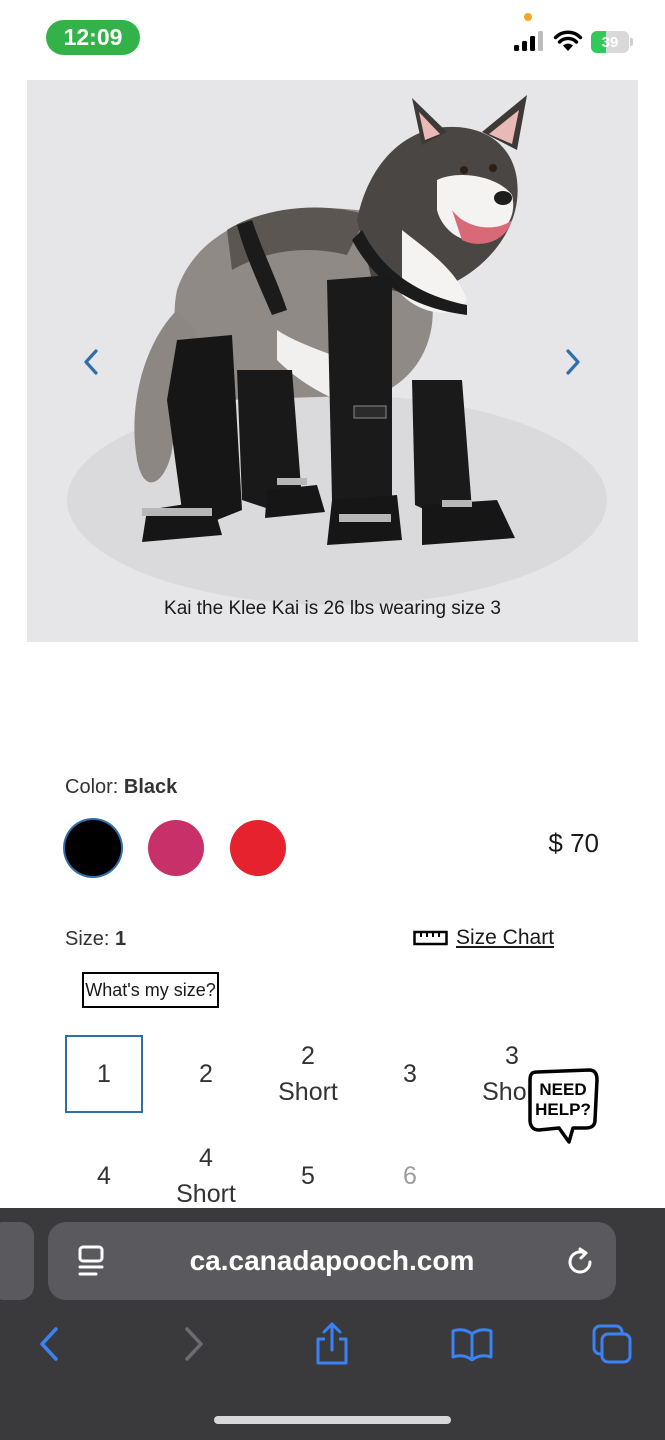 The height and width of the screenshot is (1440, 665). Describe the element at coordinates (563, 1109) in the screenshot. I see `need-help-line2: HELP?` at that location.